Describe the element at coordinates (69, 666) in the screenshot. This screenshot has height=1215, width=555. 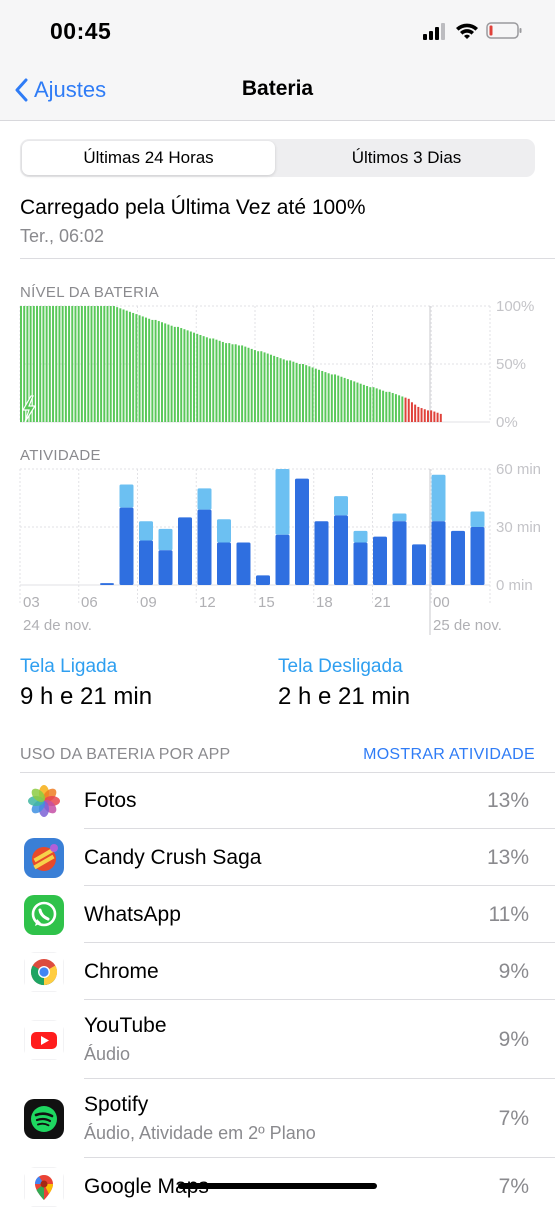
I see `screen-on-label: Tela Ligada` at that location.